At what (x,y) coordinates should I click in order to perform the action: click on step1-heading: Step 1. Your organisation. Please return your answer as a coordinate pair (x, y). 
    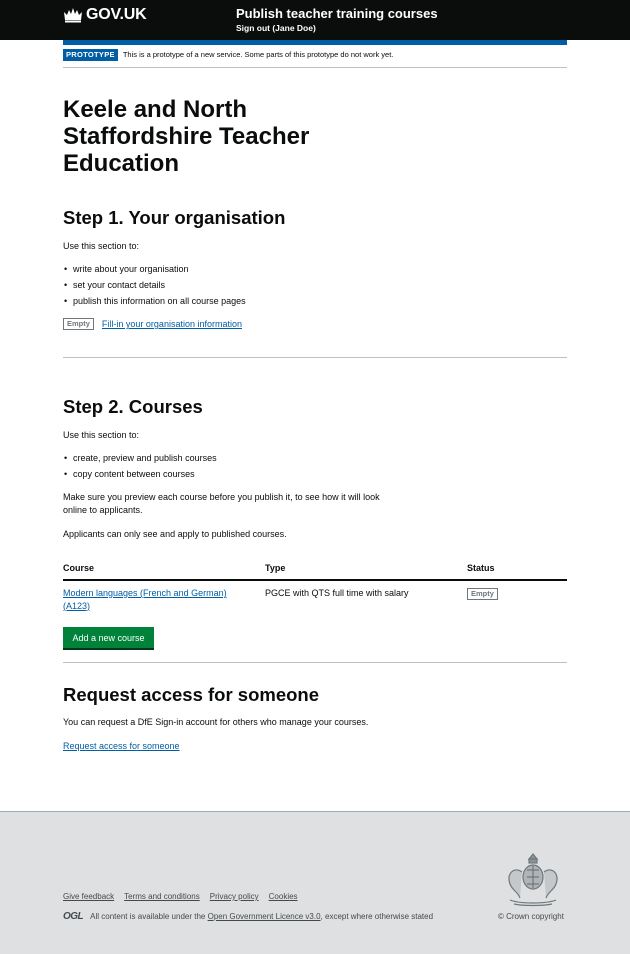
    Looking at the image, I should click on (174, 217).